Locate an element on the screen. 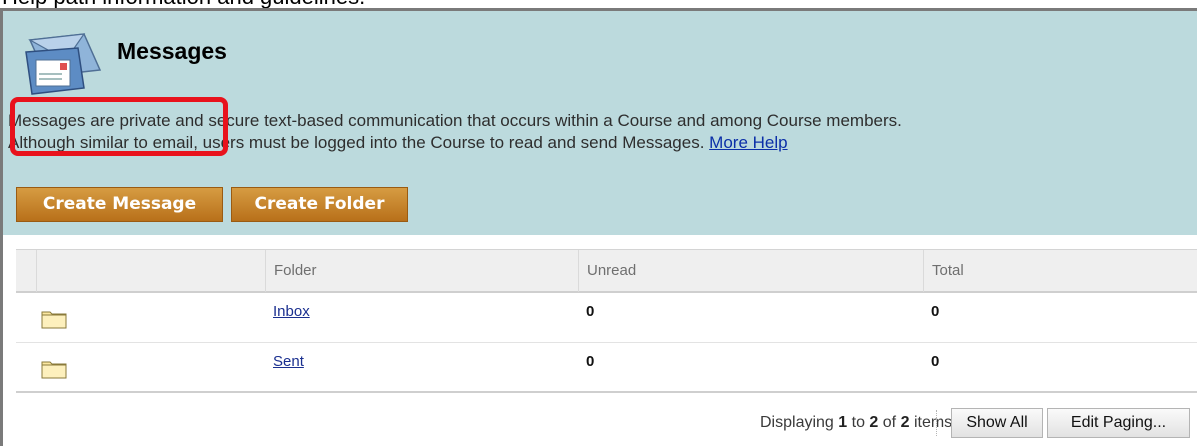 The height and width of the screenshot is (446, 1197). cropped-caption: Help path information and guidelines. is located at coordinates (598, 4).